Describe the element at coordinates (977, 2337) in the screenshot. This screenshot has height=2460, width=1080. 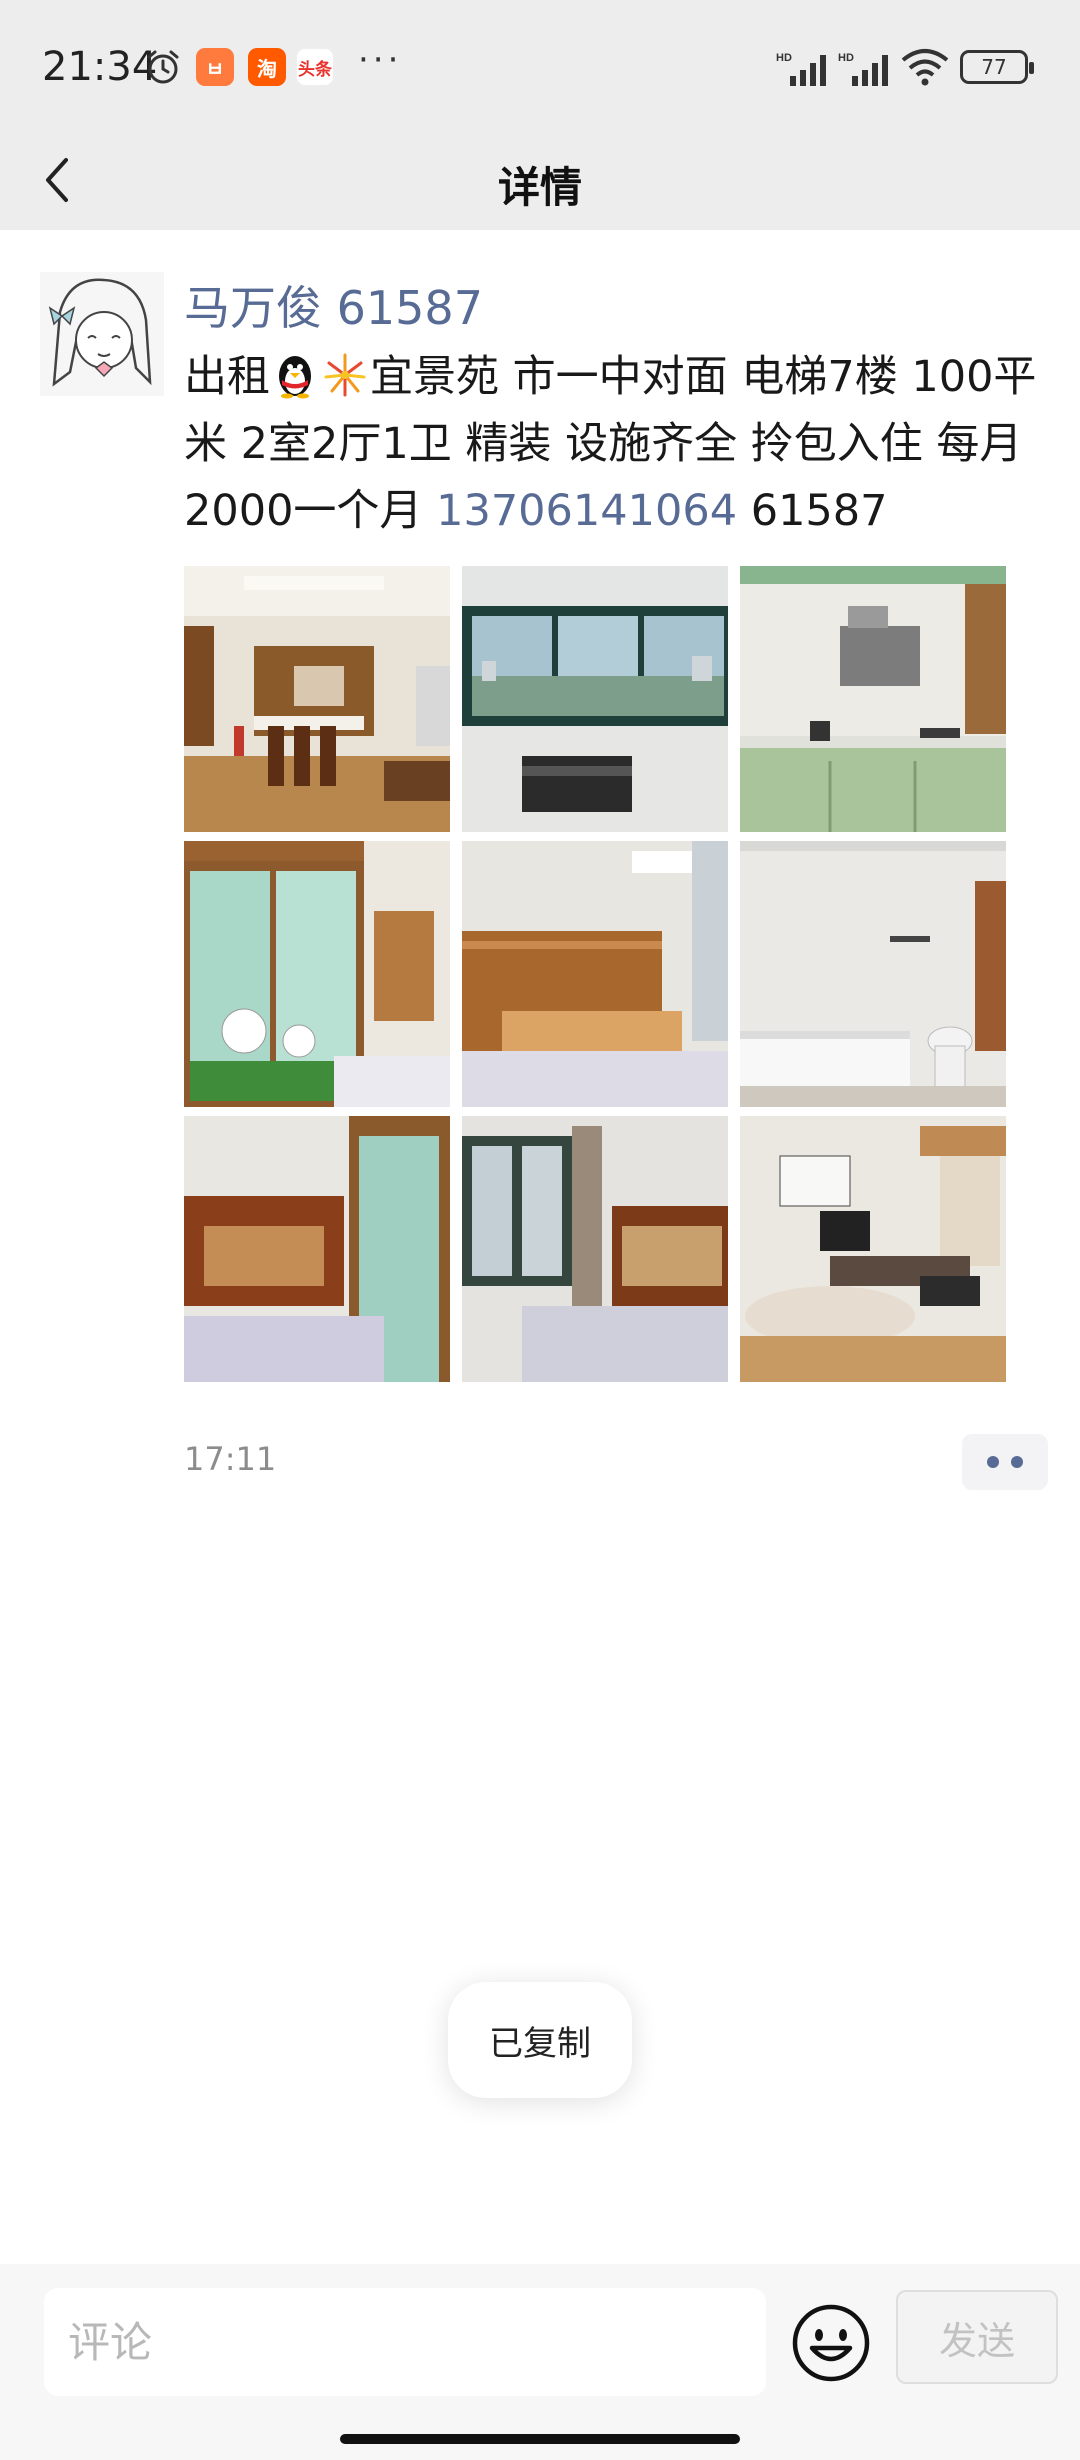
I see `send-button: 发送` at that location.